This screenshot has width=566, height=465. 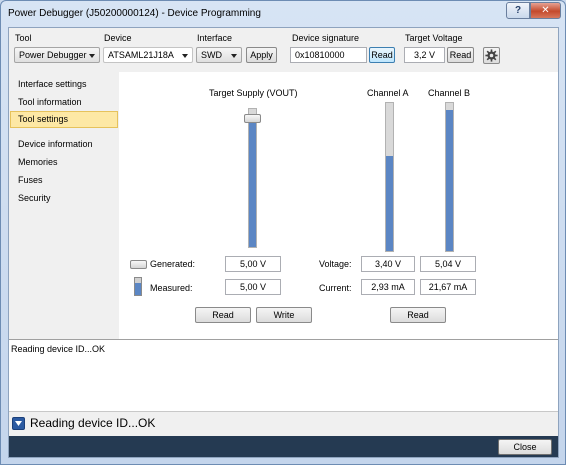 I want to click on interface-label: Interface, so click(x=215, y=38).